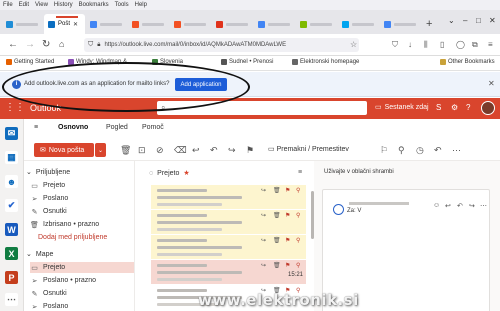  Describe the element at coordinates (82, 293) in the screenshot. I see `folder-drafts: ✎ Osnutki` at that location.